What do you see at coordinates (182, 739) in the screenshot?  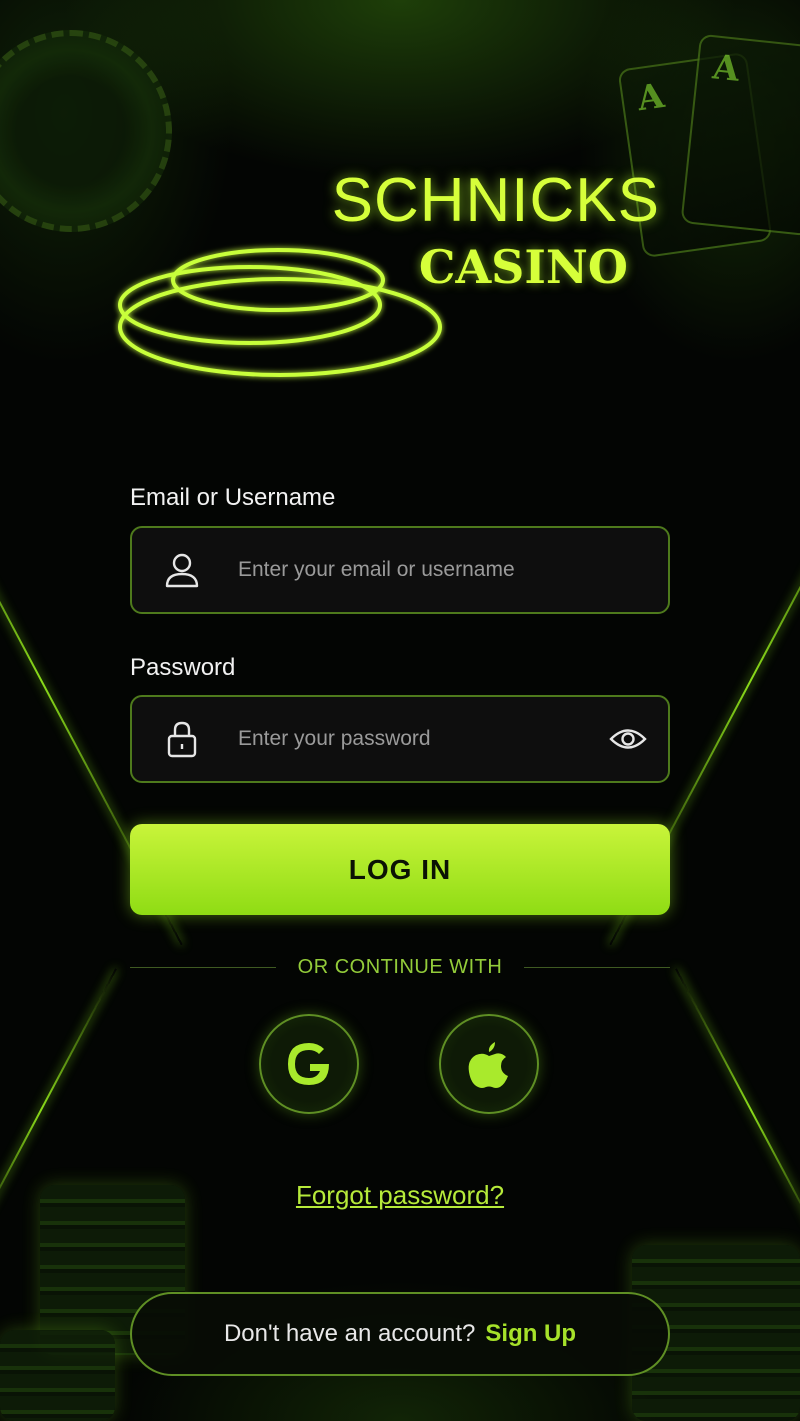 I see `lock-icon` at bounding box center [182, 739].